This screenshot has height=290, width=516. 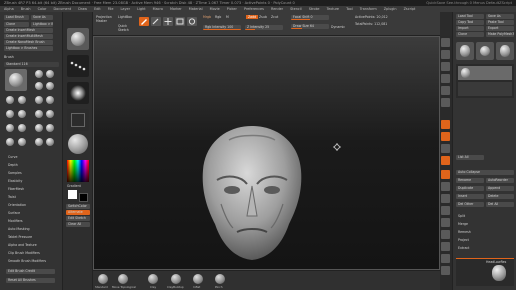 What do you see at coordinates (465, 51) in the screenshot?
I see `current-tool-thumbnail` at bounding box center [465, 51].